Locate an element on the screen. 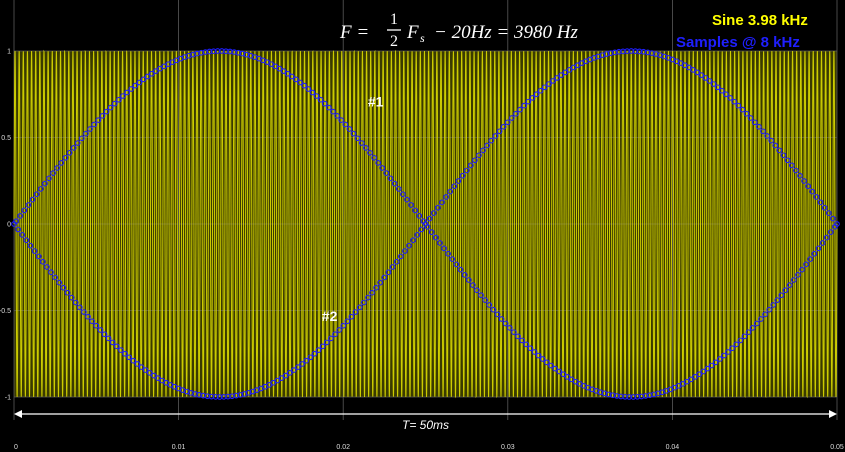  formula-fraction-denominator: 2 is located at coordinates (394, 41).